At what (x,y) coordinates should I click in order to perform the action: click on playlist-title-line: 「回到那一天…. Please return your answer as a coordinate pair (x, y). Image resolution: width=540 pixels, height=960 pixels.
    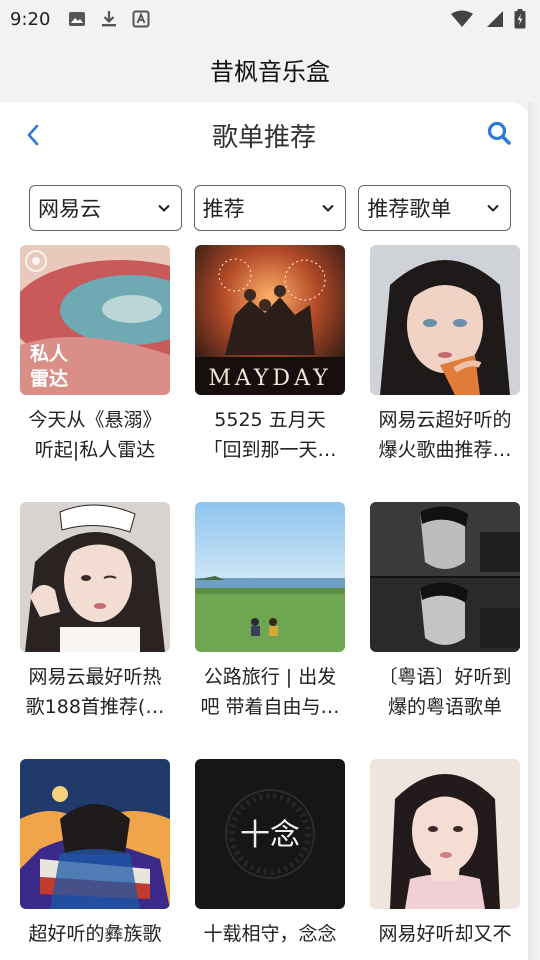
    Looking at the image, I should click on (270, 450).